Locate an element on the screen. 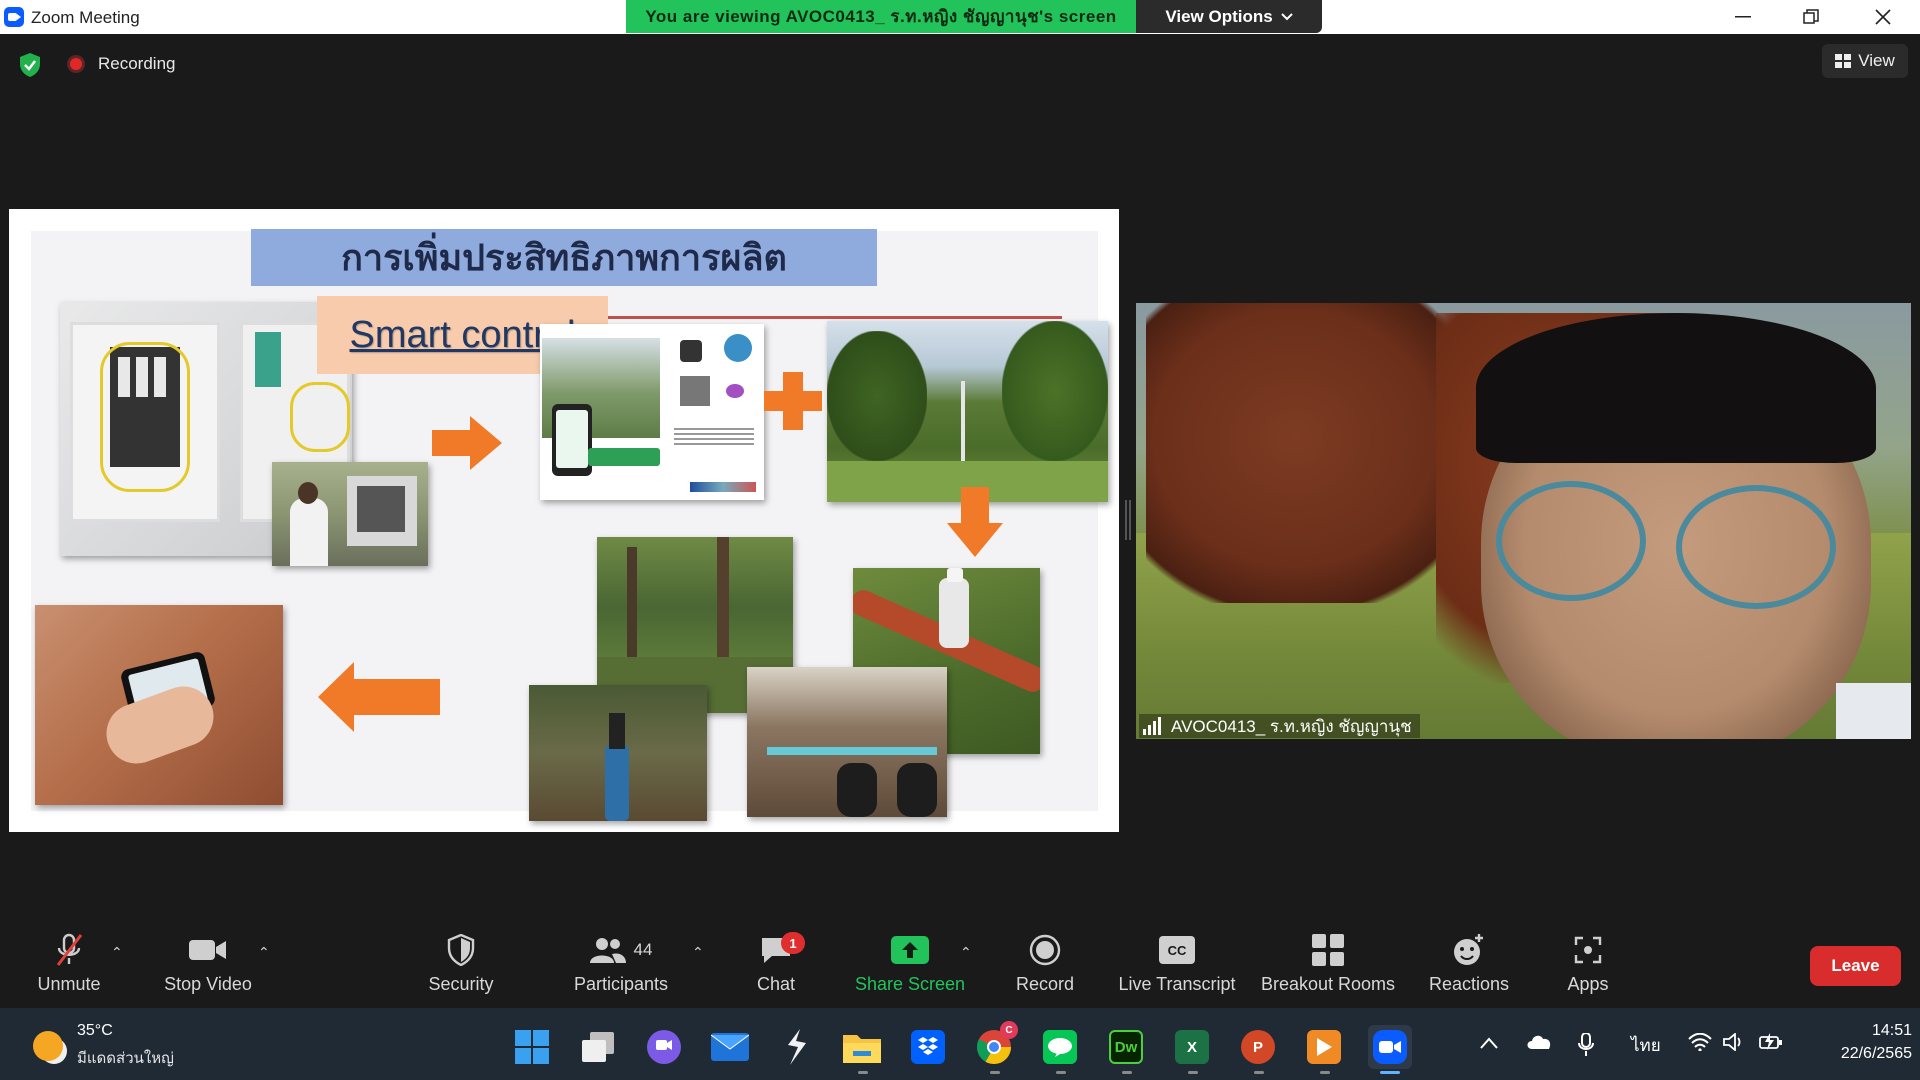 The image size is (1920, 1080). video-options-caret-icon: ⌃ is located at coordinates (264, 952).